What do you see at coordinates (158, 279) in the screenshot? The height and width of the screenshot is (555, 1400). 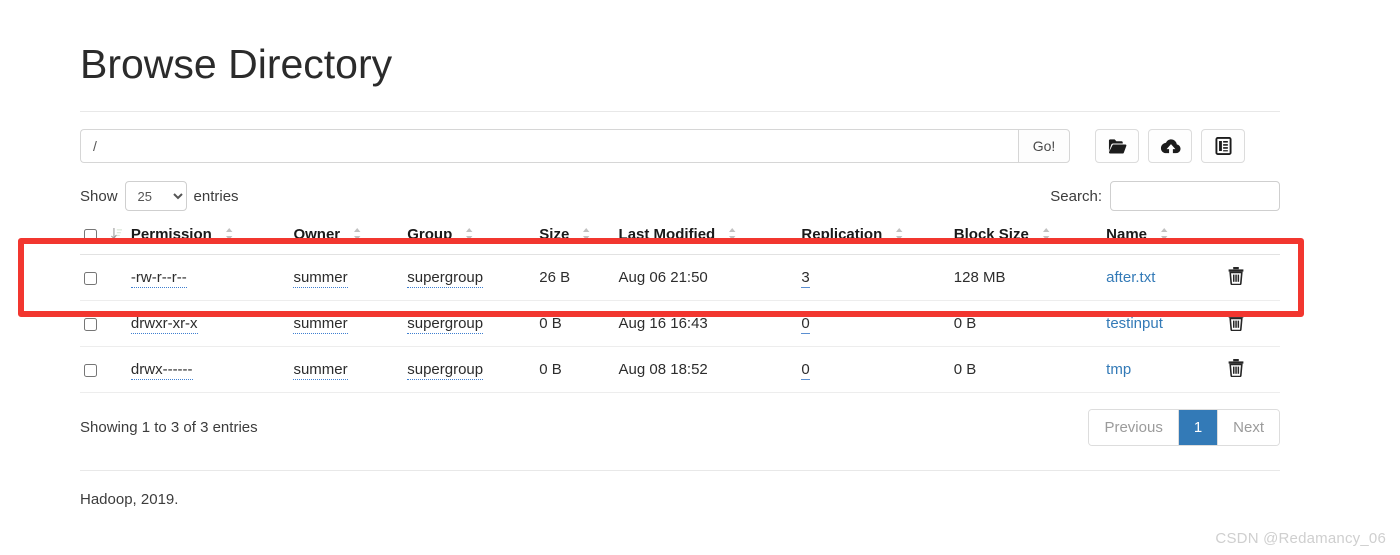 I see `permission-value: -rw-r--r--` at bounding box center [158, 279].